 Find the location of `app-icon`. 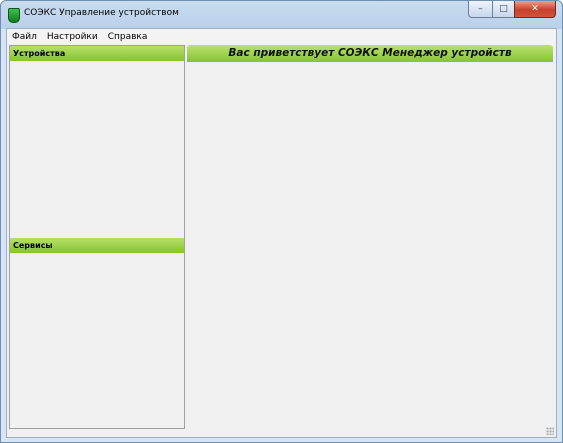

app-icon is located at coordinates (14, 15).